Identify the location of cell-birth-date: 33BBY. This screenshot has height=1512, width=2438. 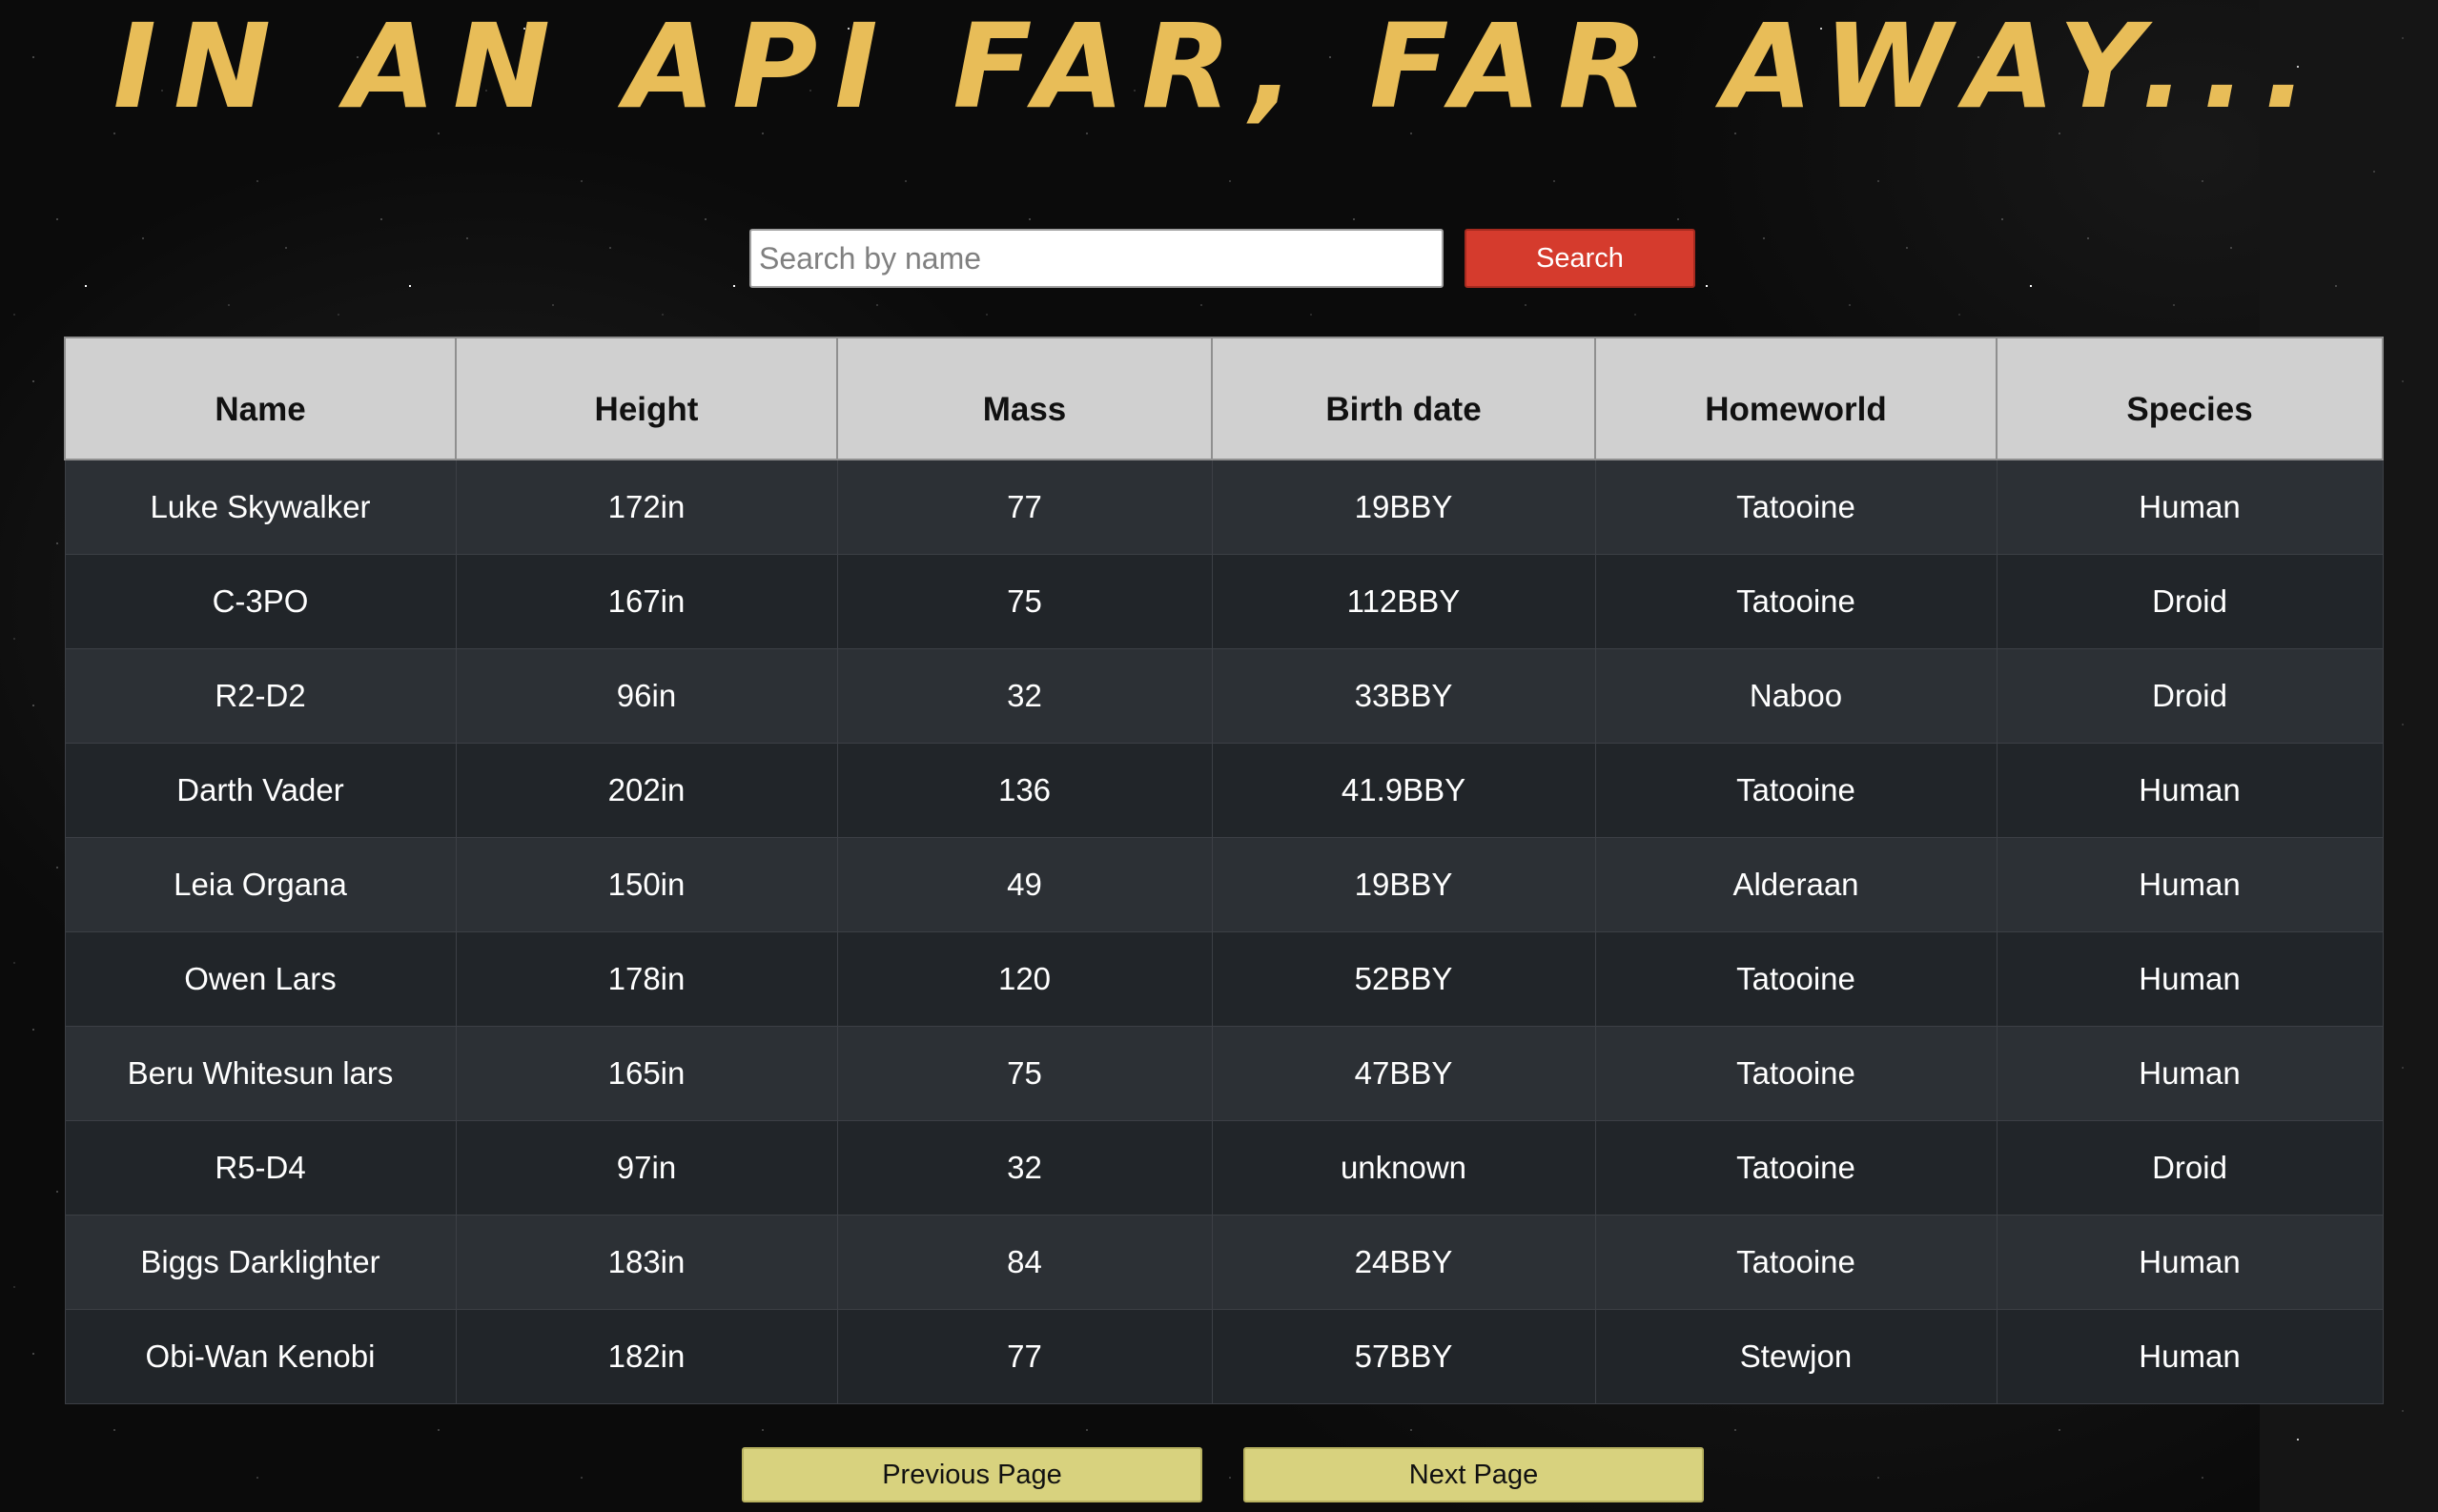
(1403, 696).